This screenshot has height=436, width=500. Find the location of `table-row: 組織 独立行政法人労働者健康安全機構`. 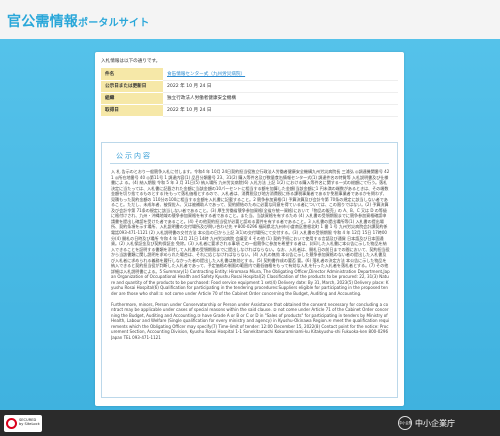

table-row: 組織 独立行政法人労働者健康安全機構 is located at coordinates (249, 98).